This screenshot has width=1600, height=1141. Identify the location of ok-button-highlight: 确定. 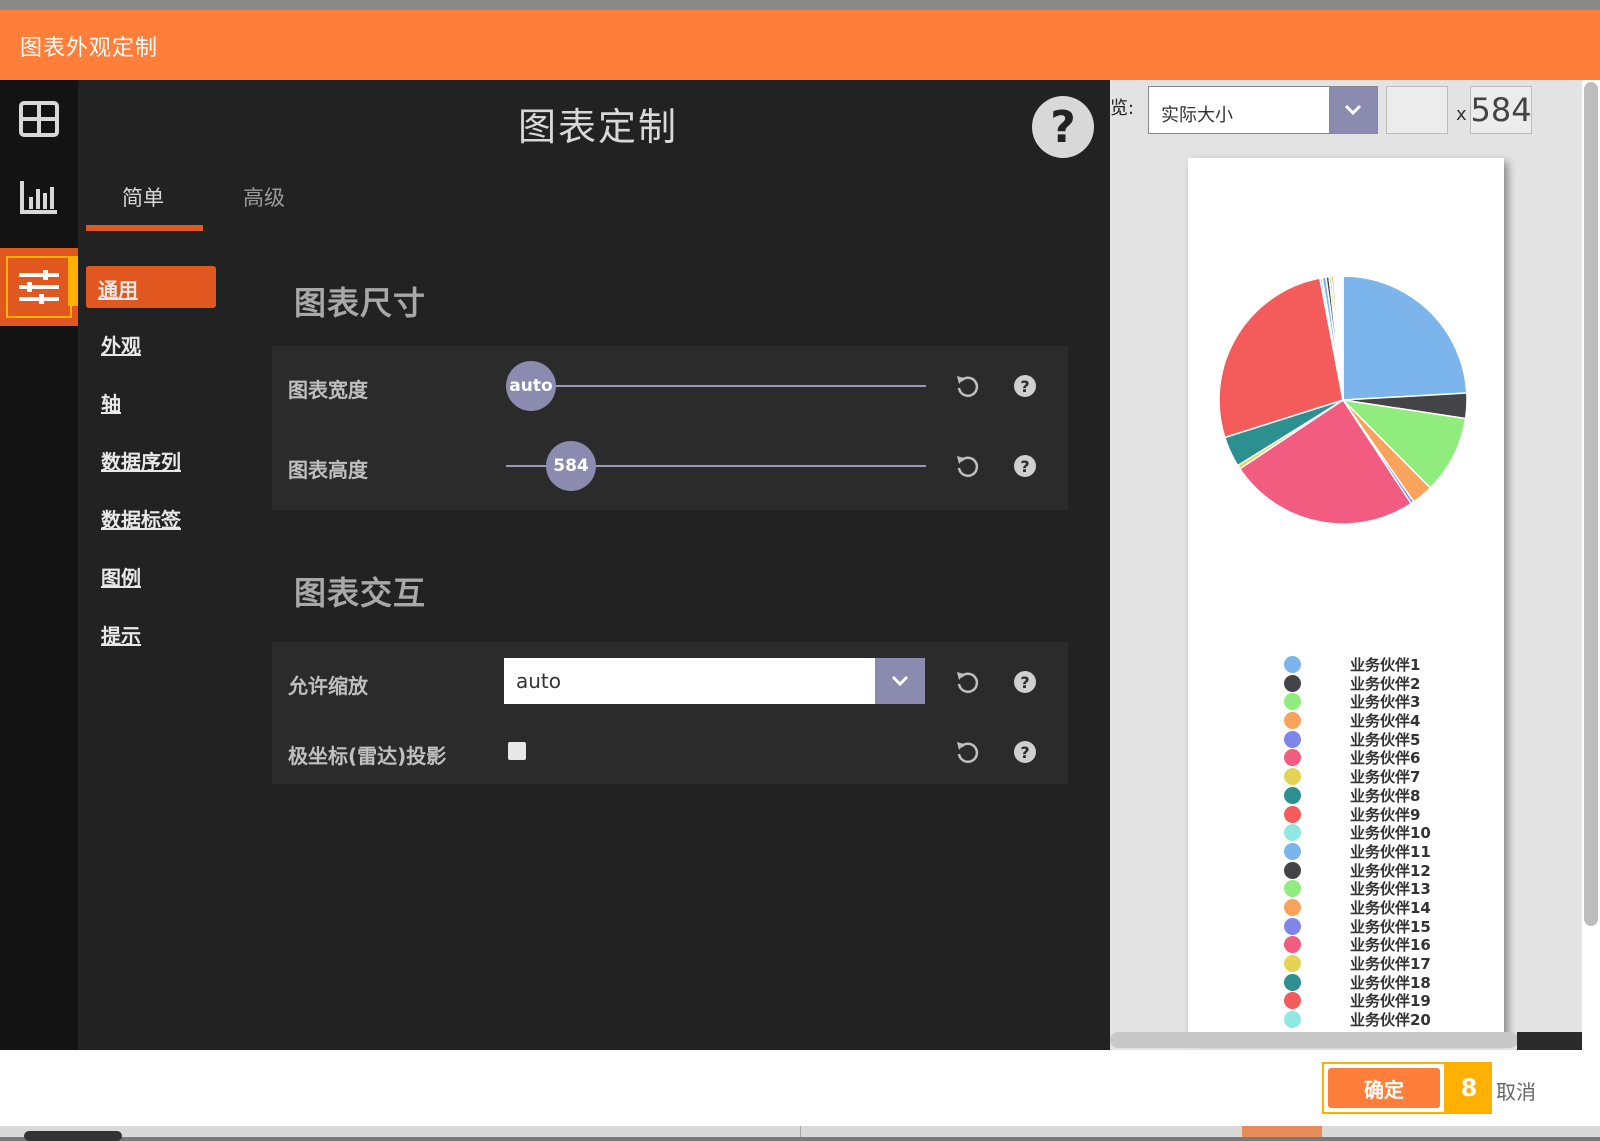
(1384, 1088).